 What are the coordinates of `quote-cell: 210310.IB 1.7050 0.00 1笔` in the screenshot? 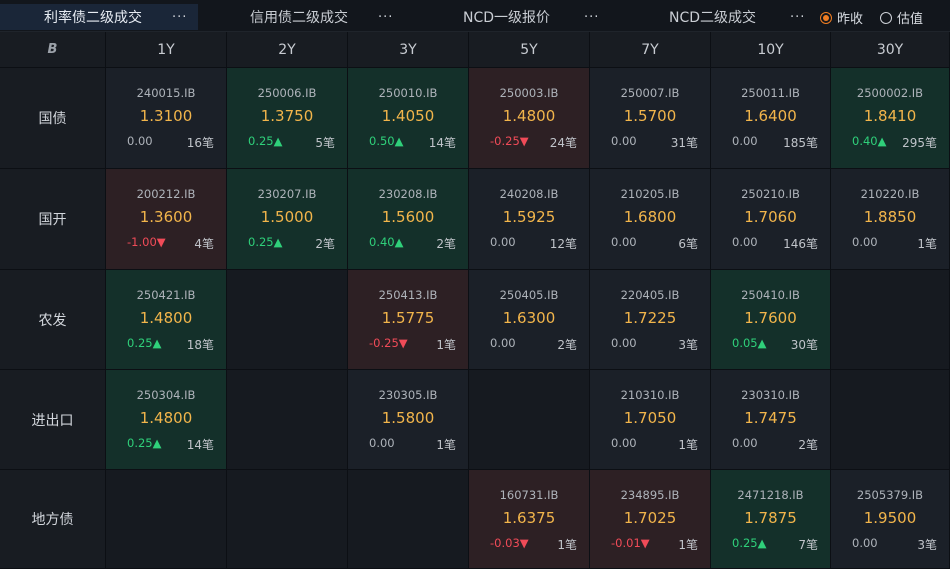 It's located at (650, 419).